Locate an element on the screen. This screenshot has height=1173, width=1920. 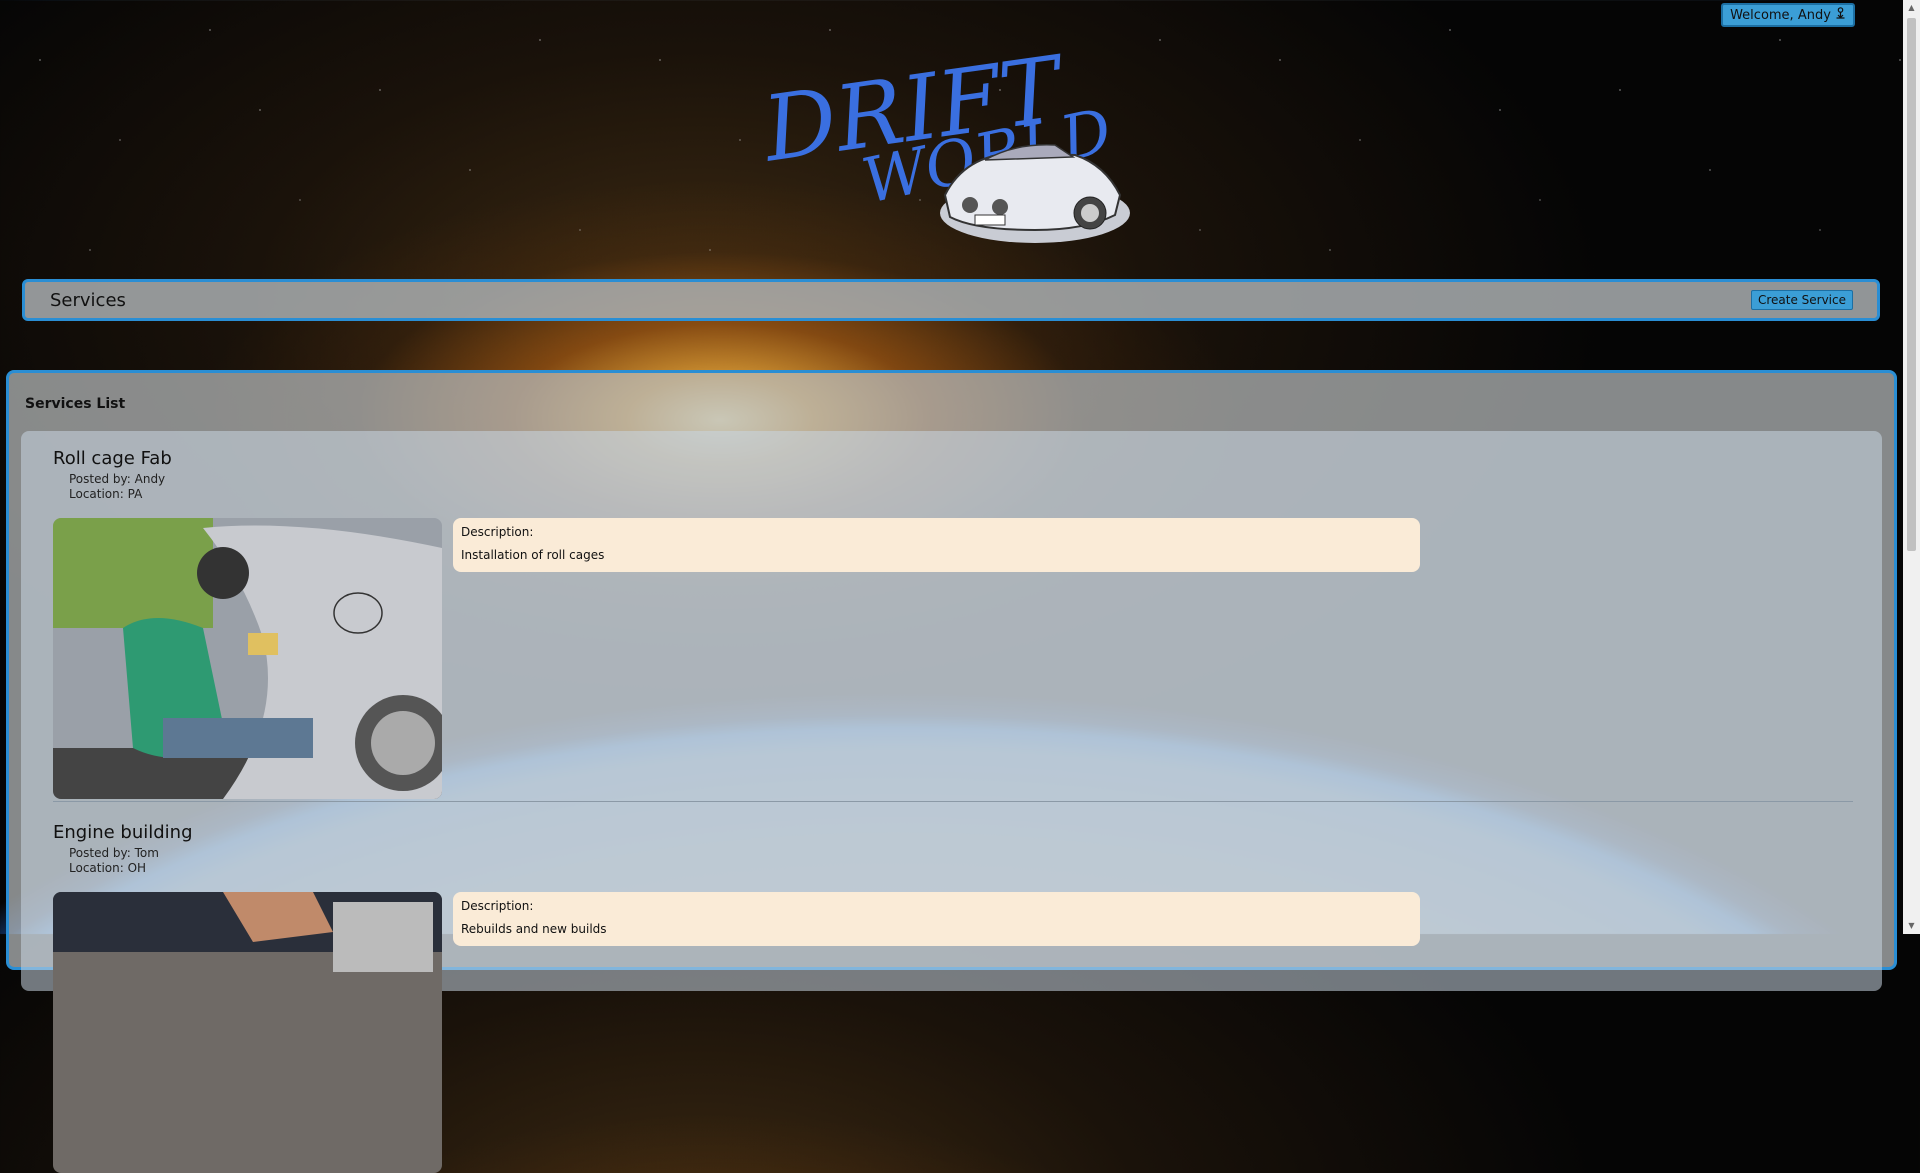
divider is located at coordinates (953, 801).